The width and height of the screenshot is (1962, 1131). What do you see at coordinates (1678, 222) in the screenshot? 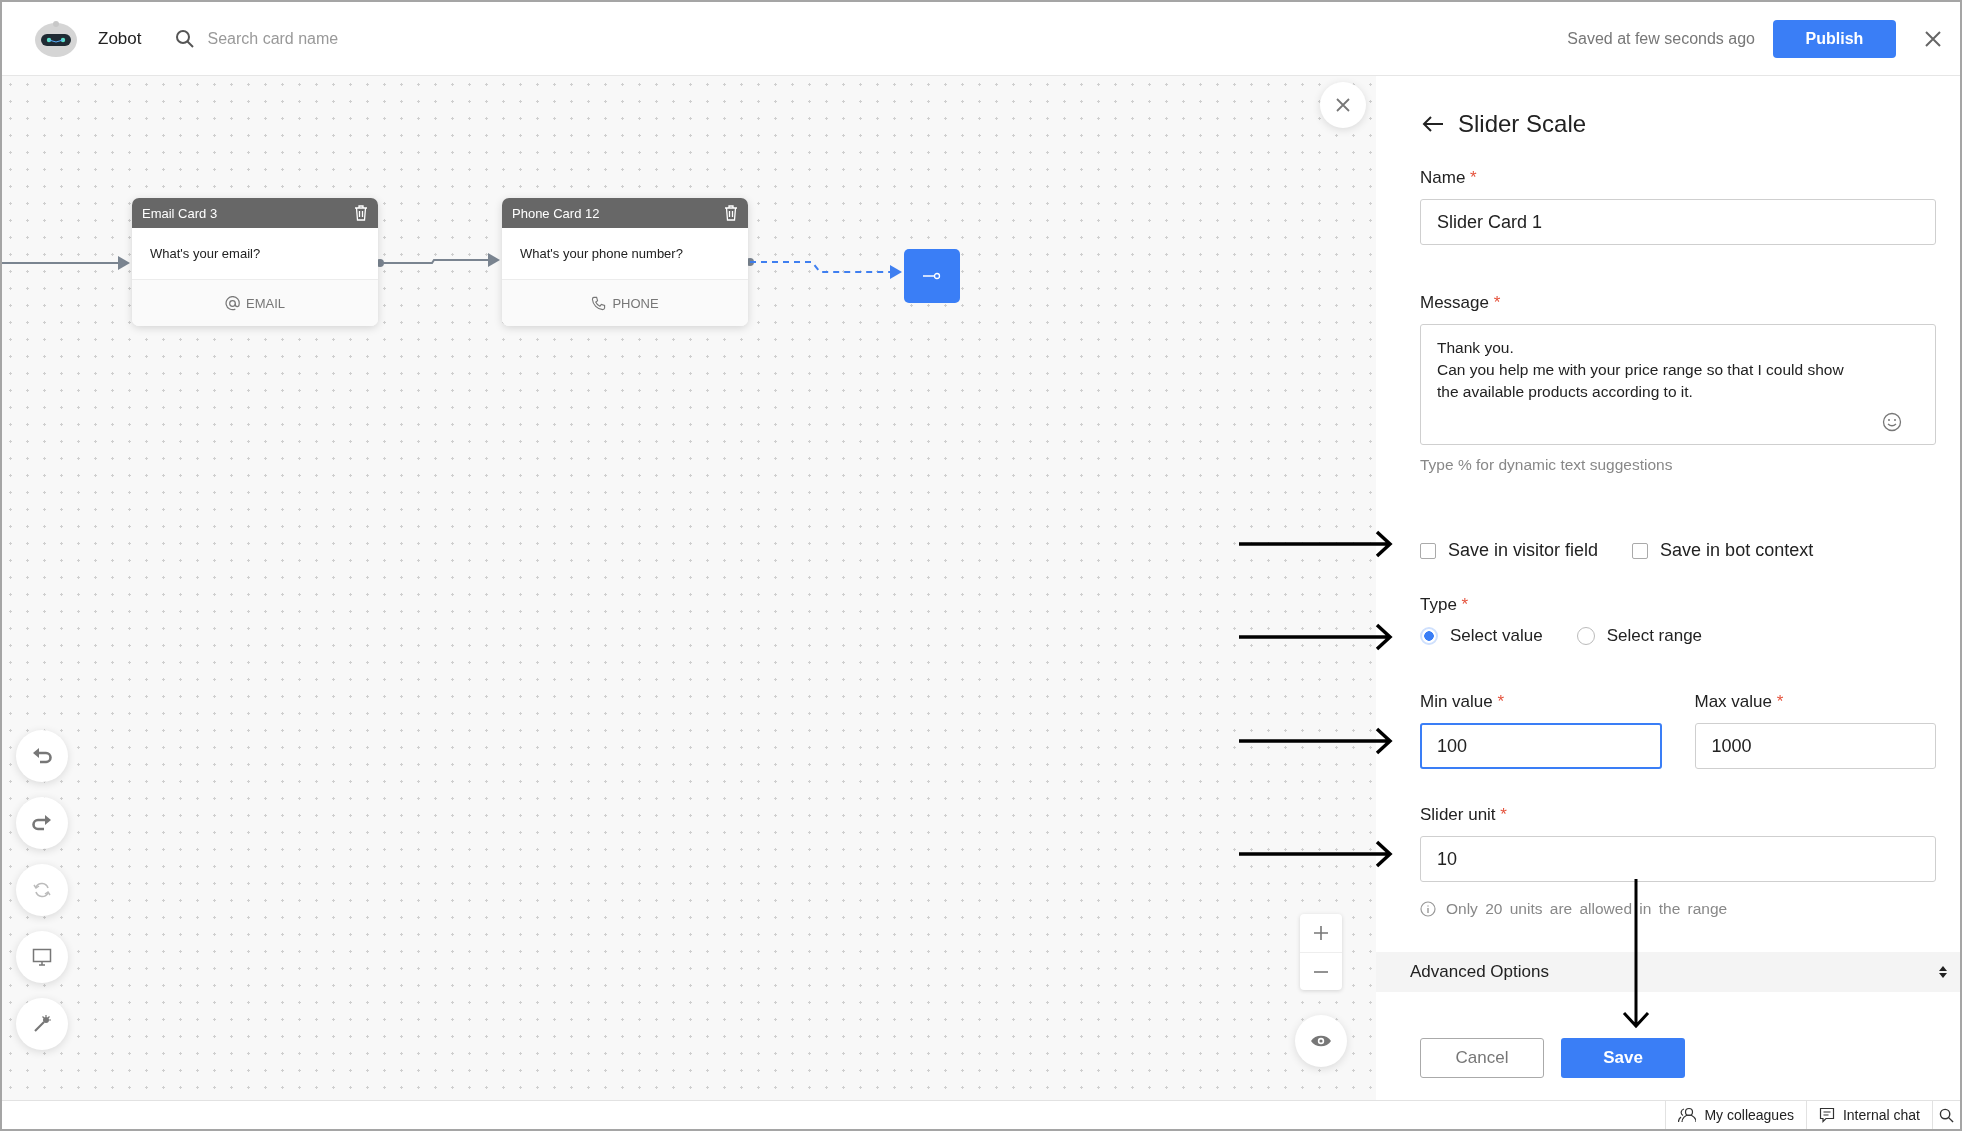
I see `name-field: Slider Card 1` at bounding box center [1678, 222].